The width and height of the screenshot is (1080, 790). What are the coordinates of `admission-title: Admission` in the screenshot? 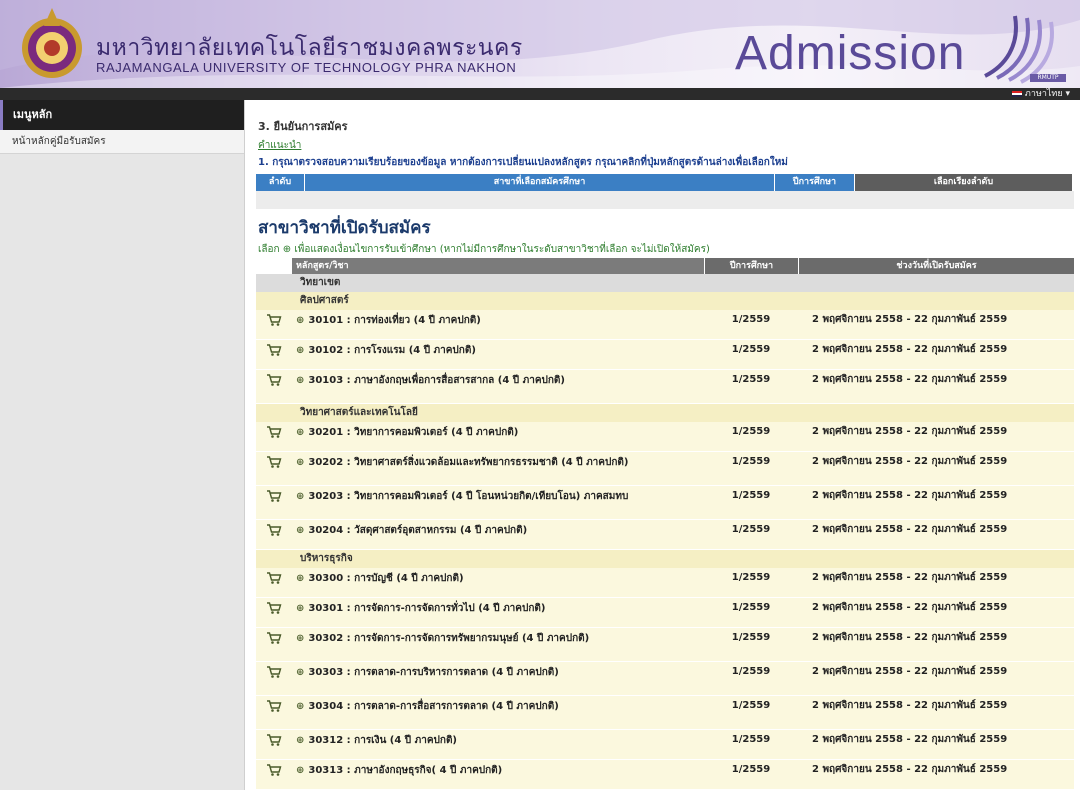 It's located at (850, 53).